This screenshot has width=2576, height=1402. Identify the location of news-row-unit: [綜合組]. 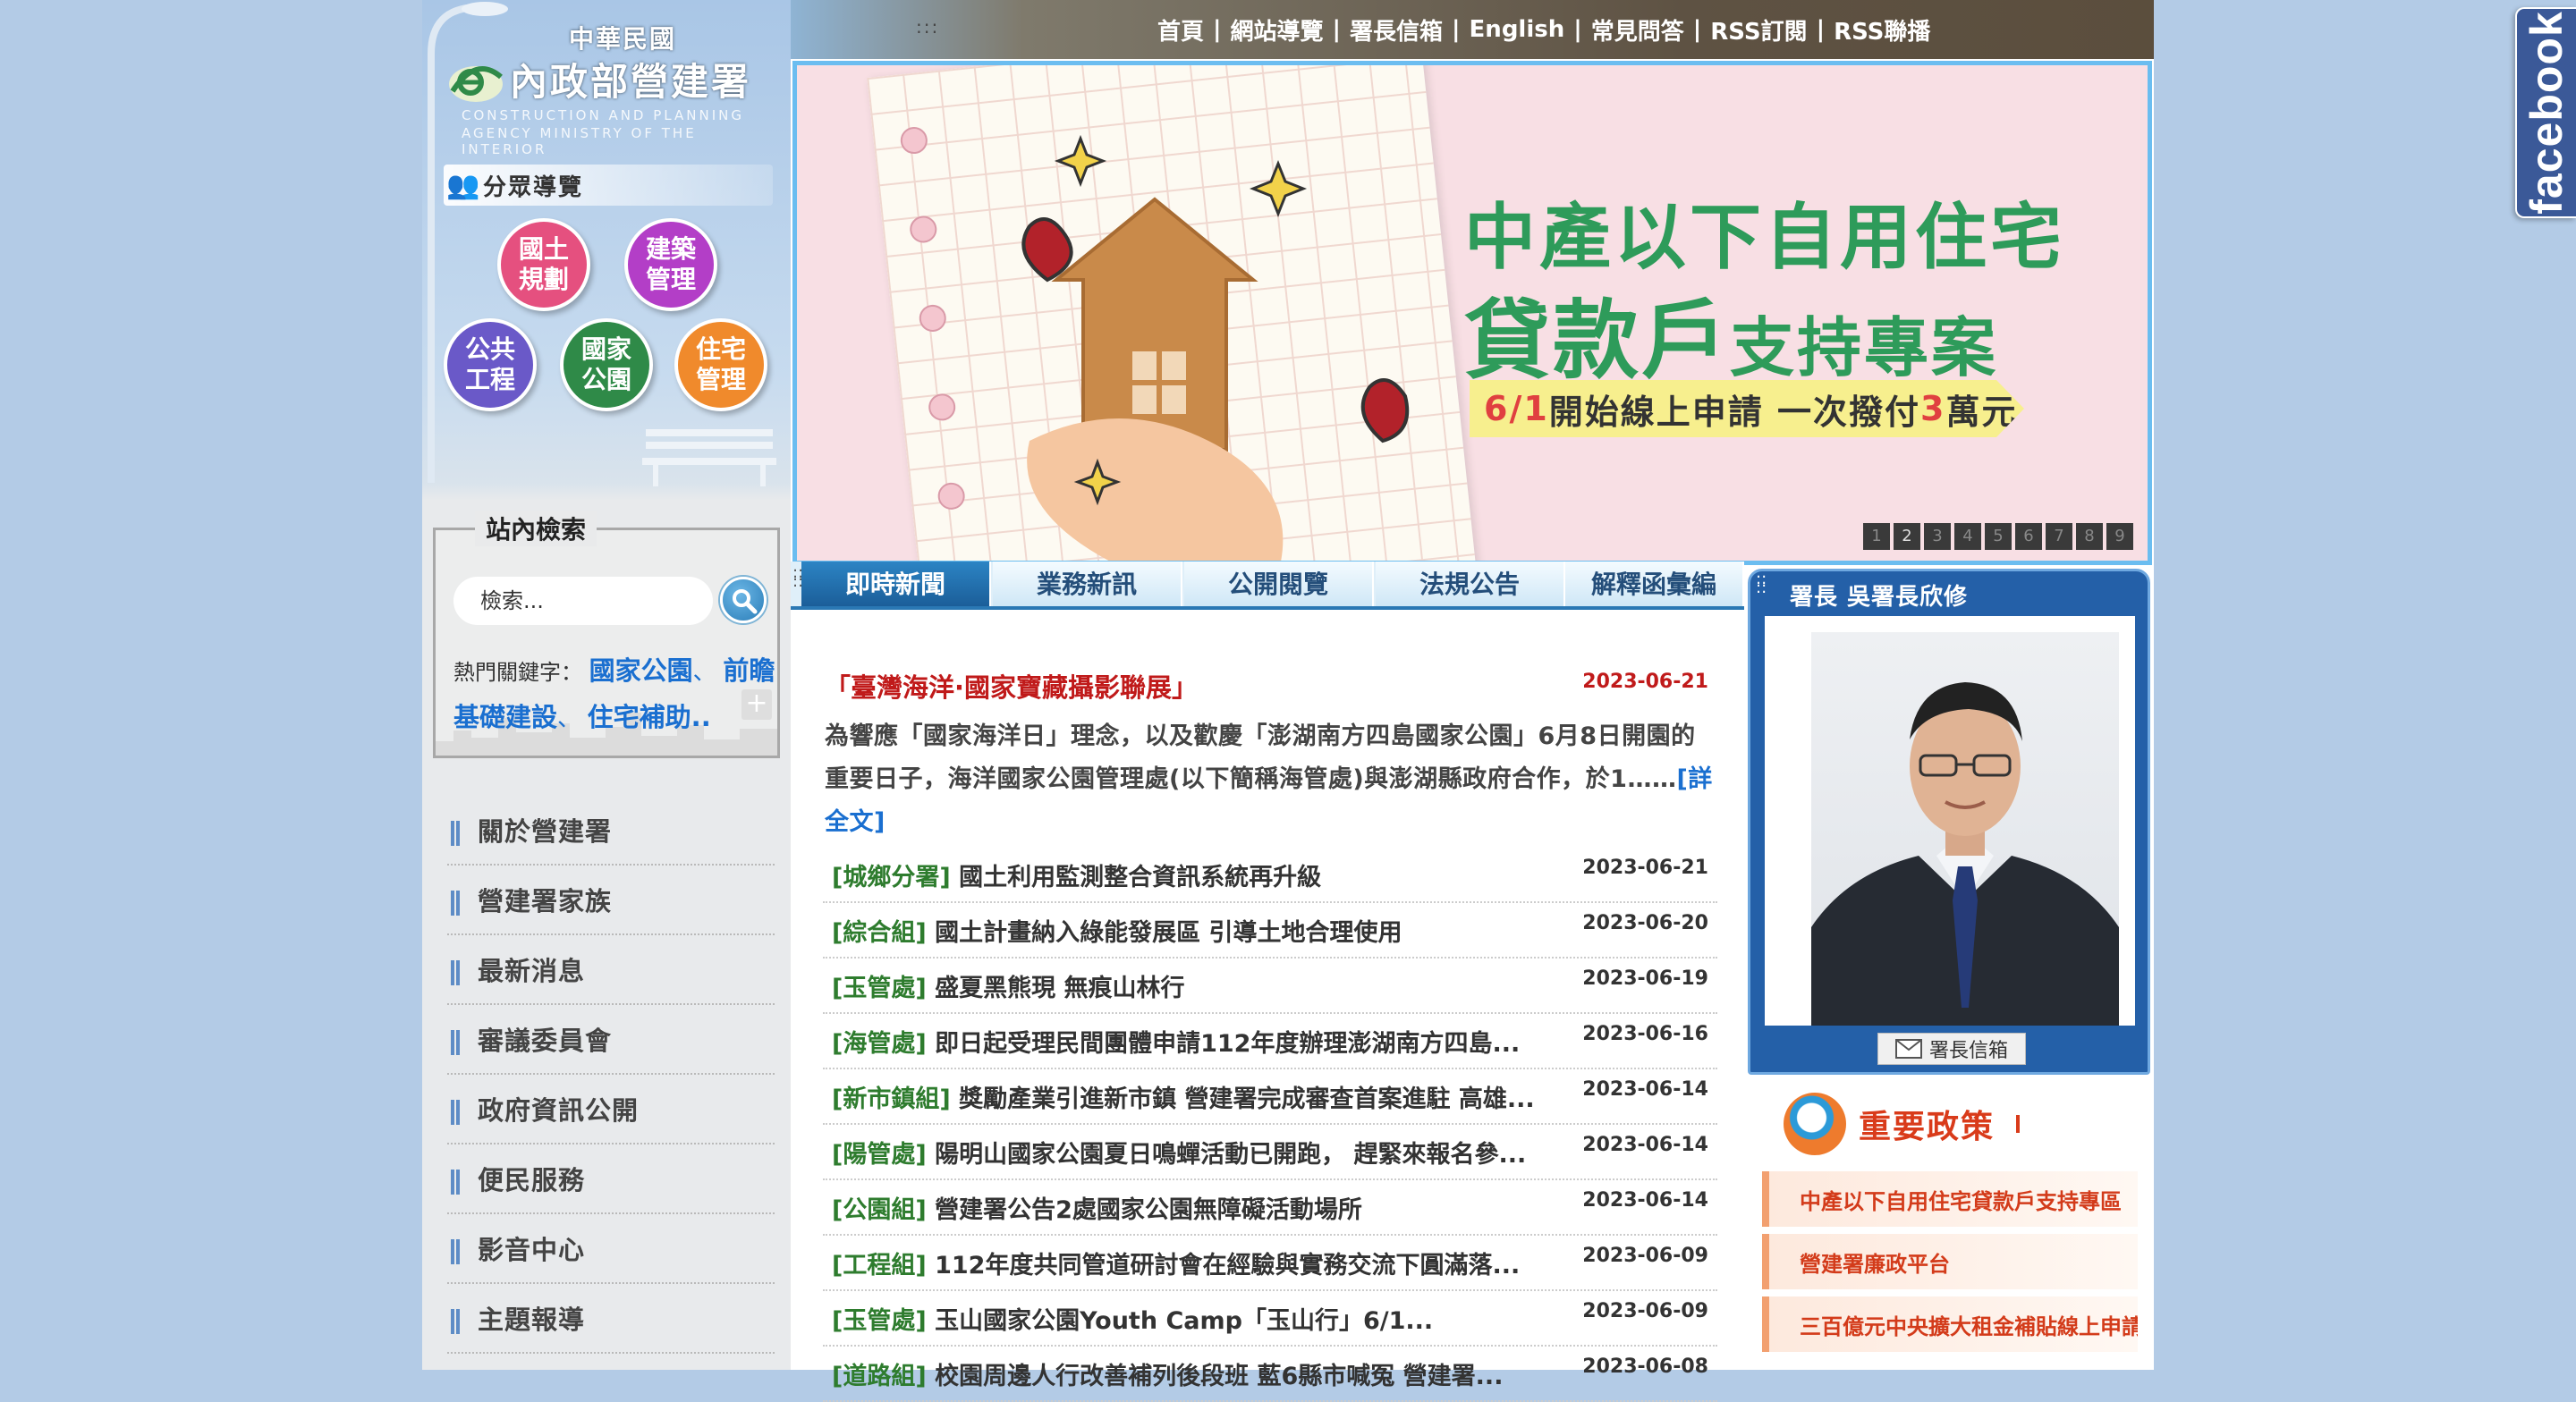
(879, 933).